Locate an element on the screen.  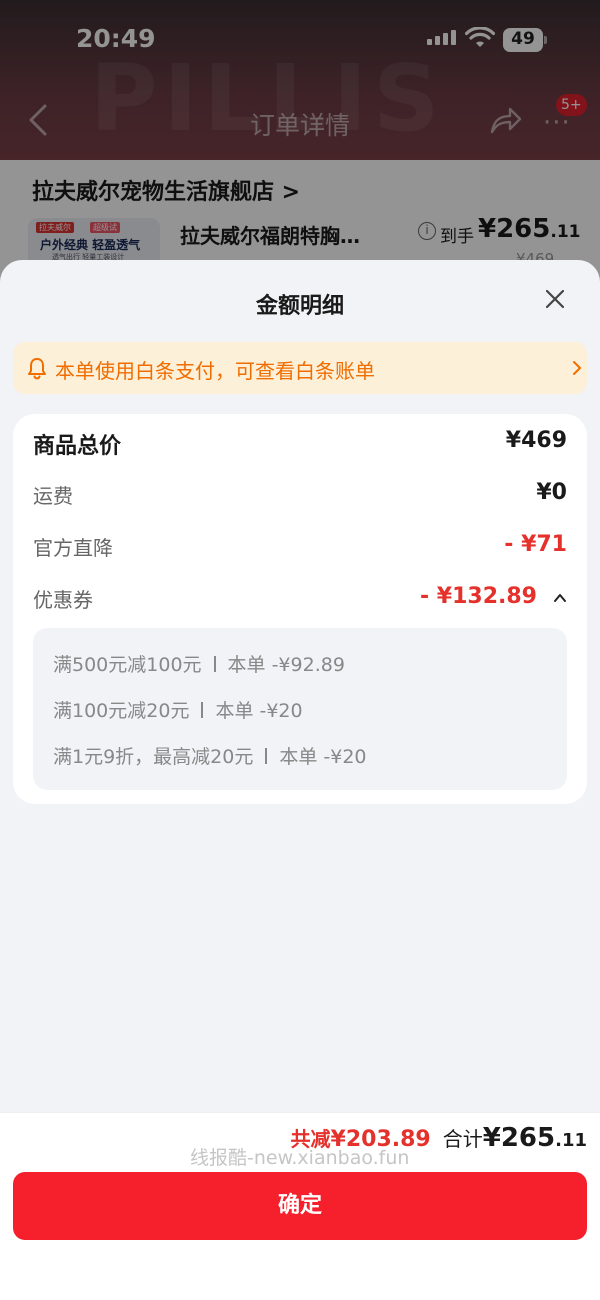
baitiao-notice: 本单使用白条支付，可查看白条账单 is located at coordinates (300, 368).